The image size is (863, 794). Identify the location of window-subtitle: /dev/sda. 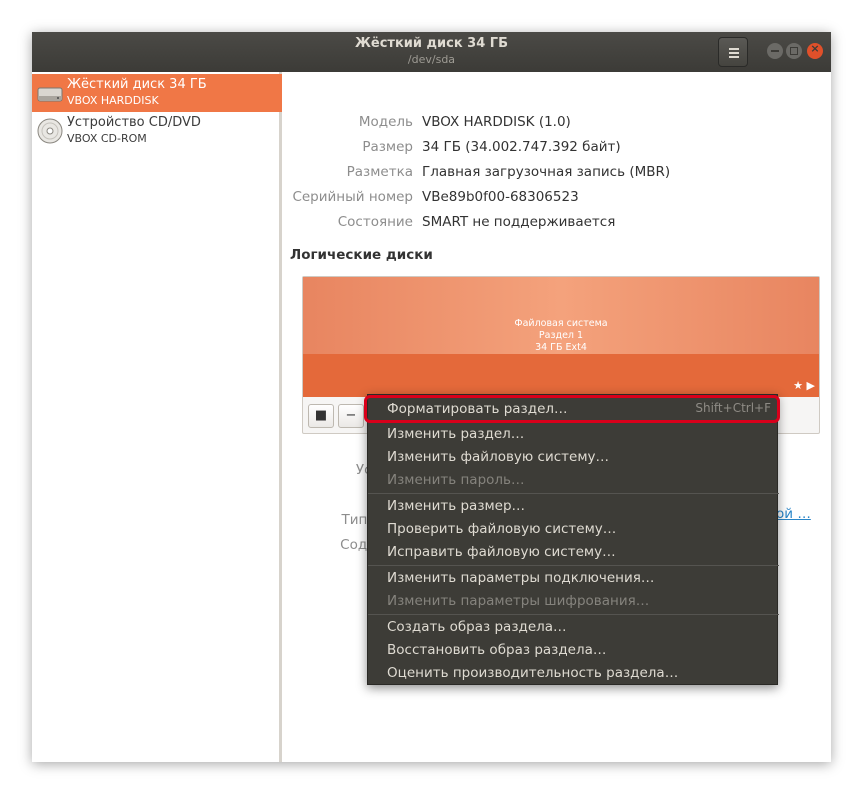
(431, 59).